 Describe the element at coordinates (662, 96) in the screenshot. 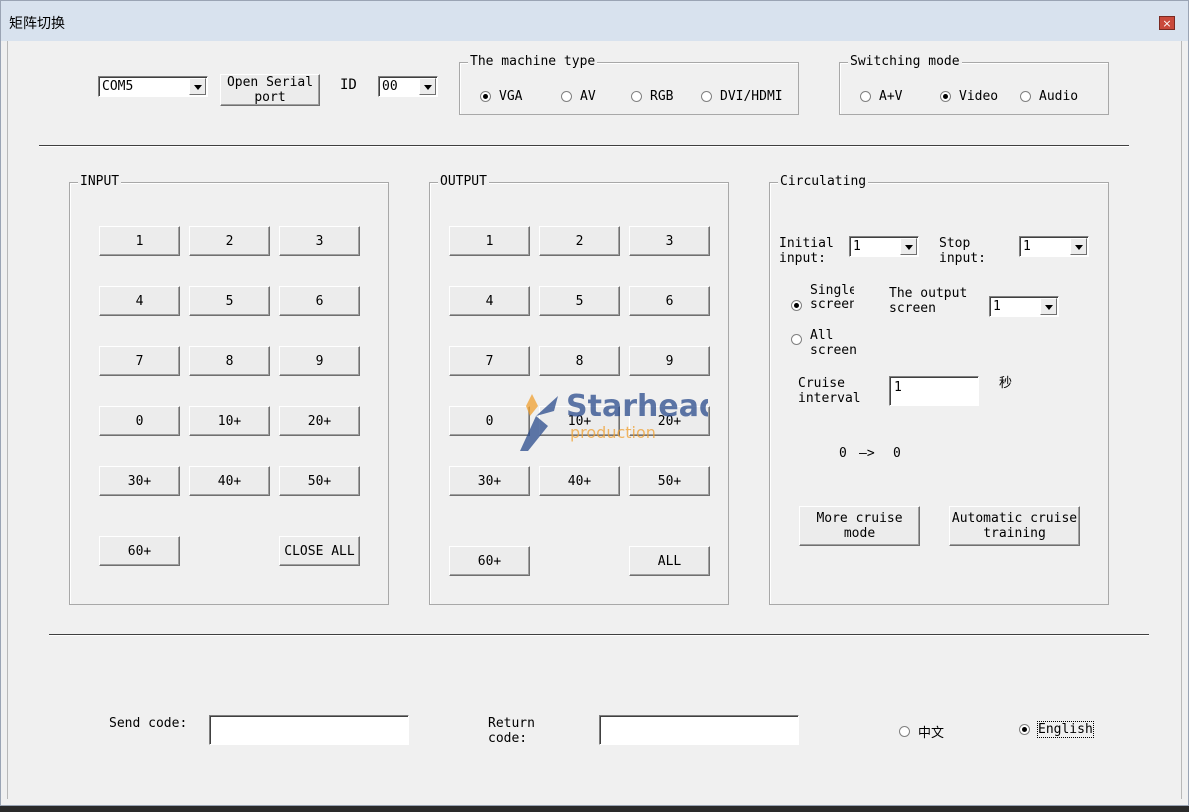

I see `radio-label: RGB` at that location.